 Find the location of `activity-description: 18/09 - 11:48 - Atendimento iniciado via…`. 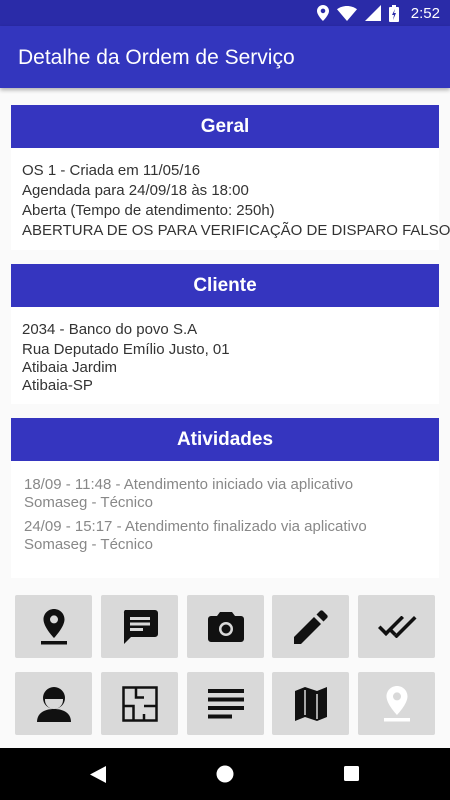

activity-description: 18/09 - 11:48 - Atendimento iniciado via… is located at coordinates (189, 484).